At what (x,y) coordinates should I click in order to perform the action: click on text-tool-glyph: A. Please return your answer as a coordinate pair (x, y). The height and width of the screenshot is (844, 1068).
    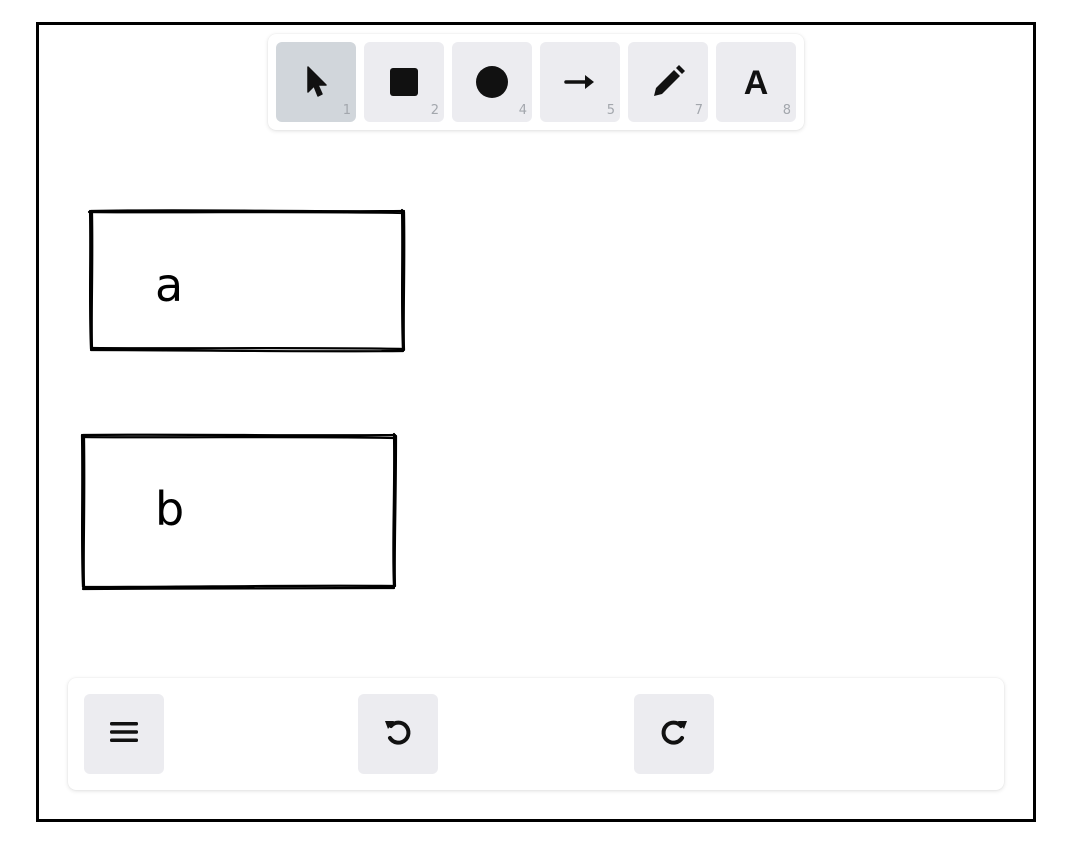
    Looking at the image, I should click on (756, 83).